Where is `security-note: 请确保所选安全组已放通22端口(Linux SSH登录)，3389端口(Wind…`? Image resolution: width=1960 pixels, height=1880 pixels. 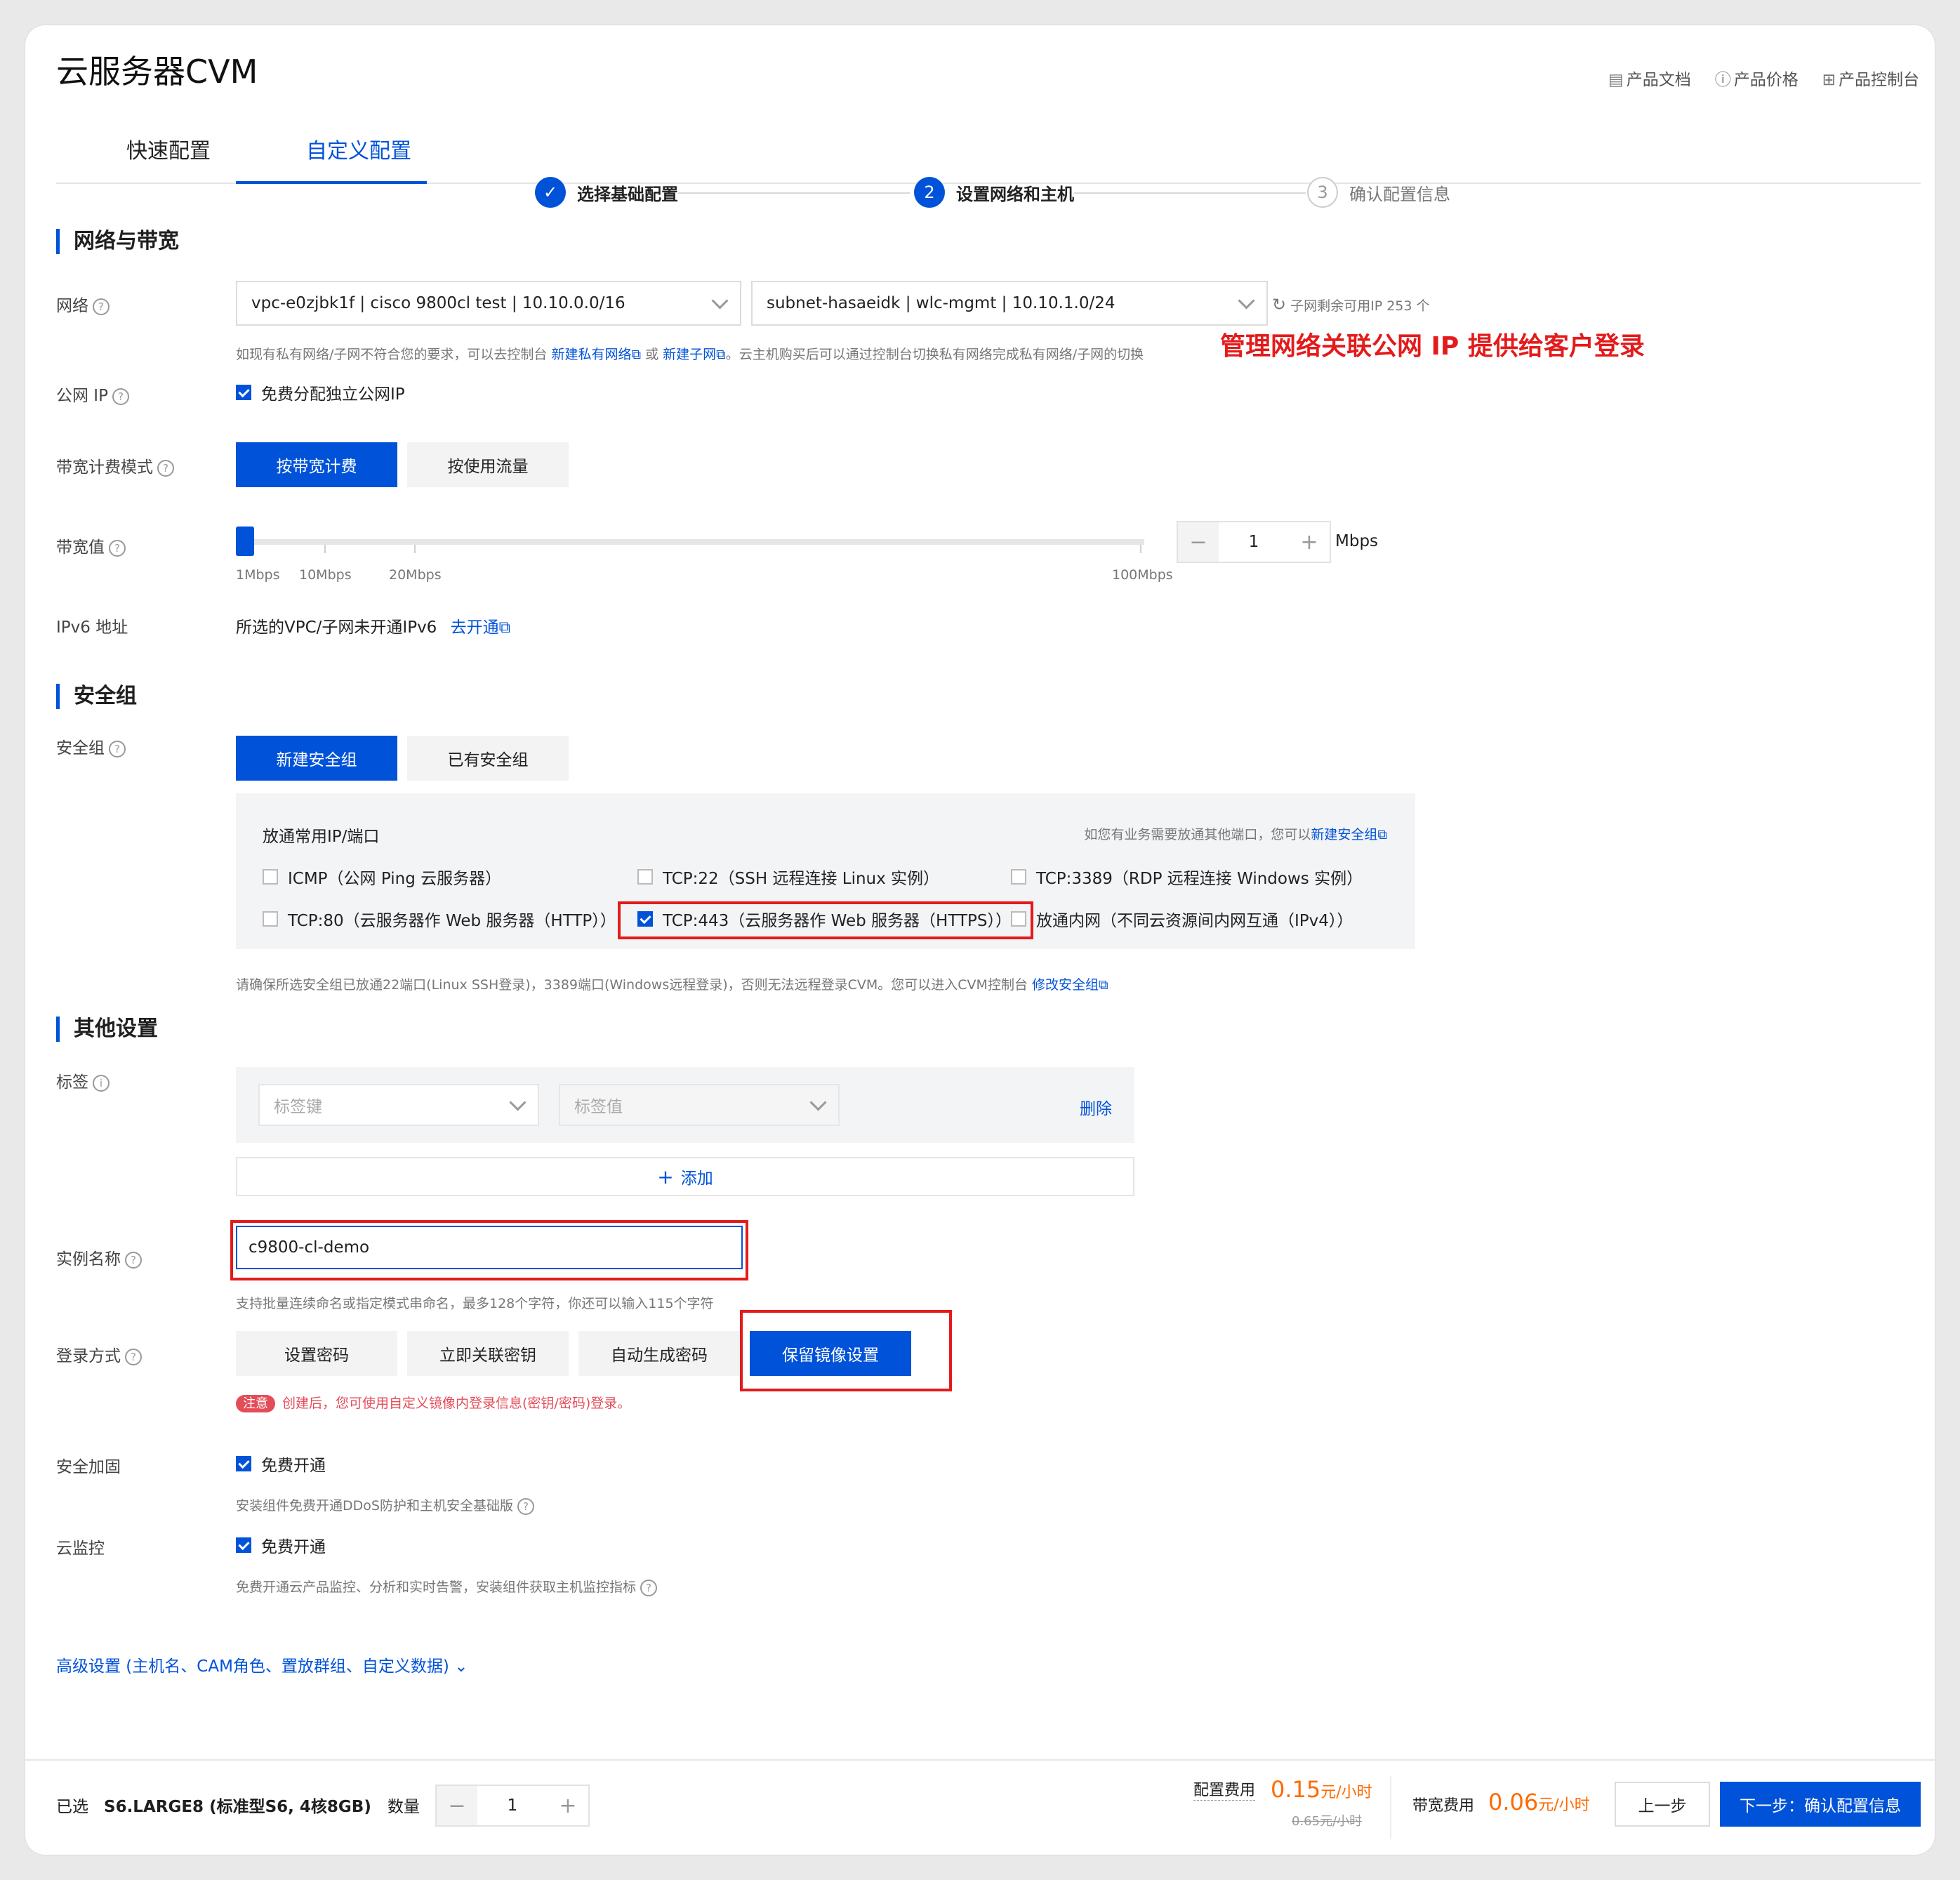
security-note: 请确保所选安全组已放通22端口(Linux SSH登录)，3389端口(Wind… is located at coordinates (672, 985).